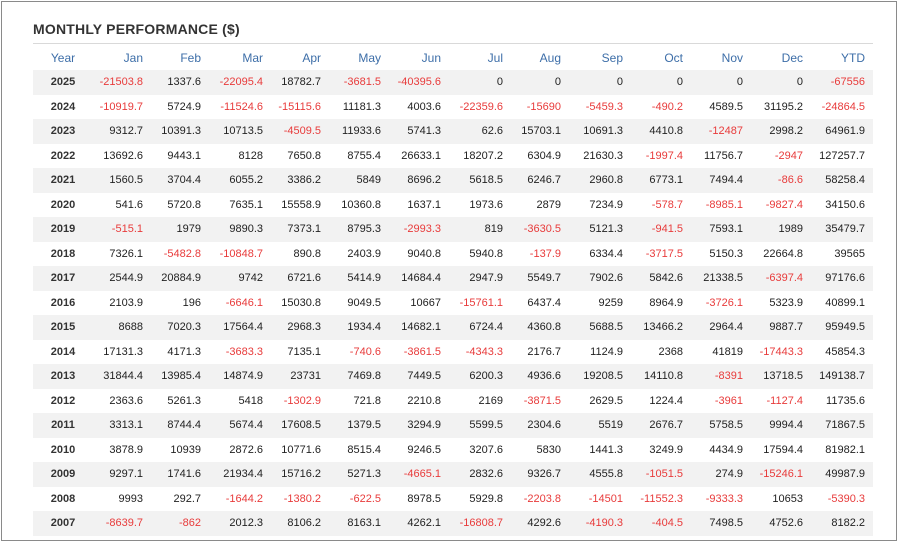  Describe the element at coordinates (540, 400) in the screenshot. I see `value-cell-aug: -3871.5` at that location.